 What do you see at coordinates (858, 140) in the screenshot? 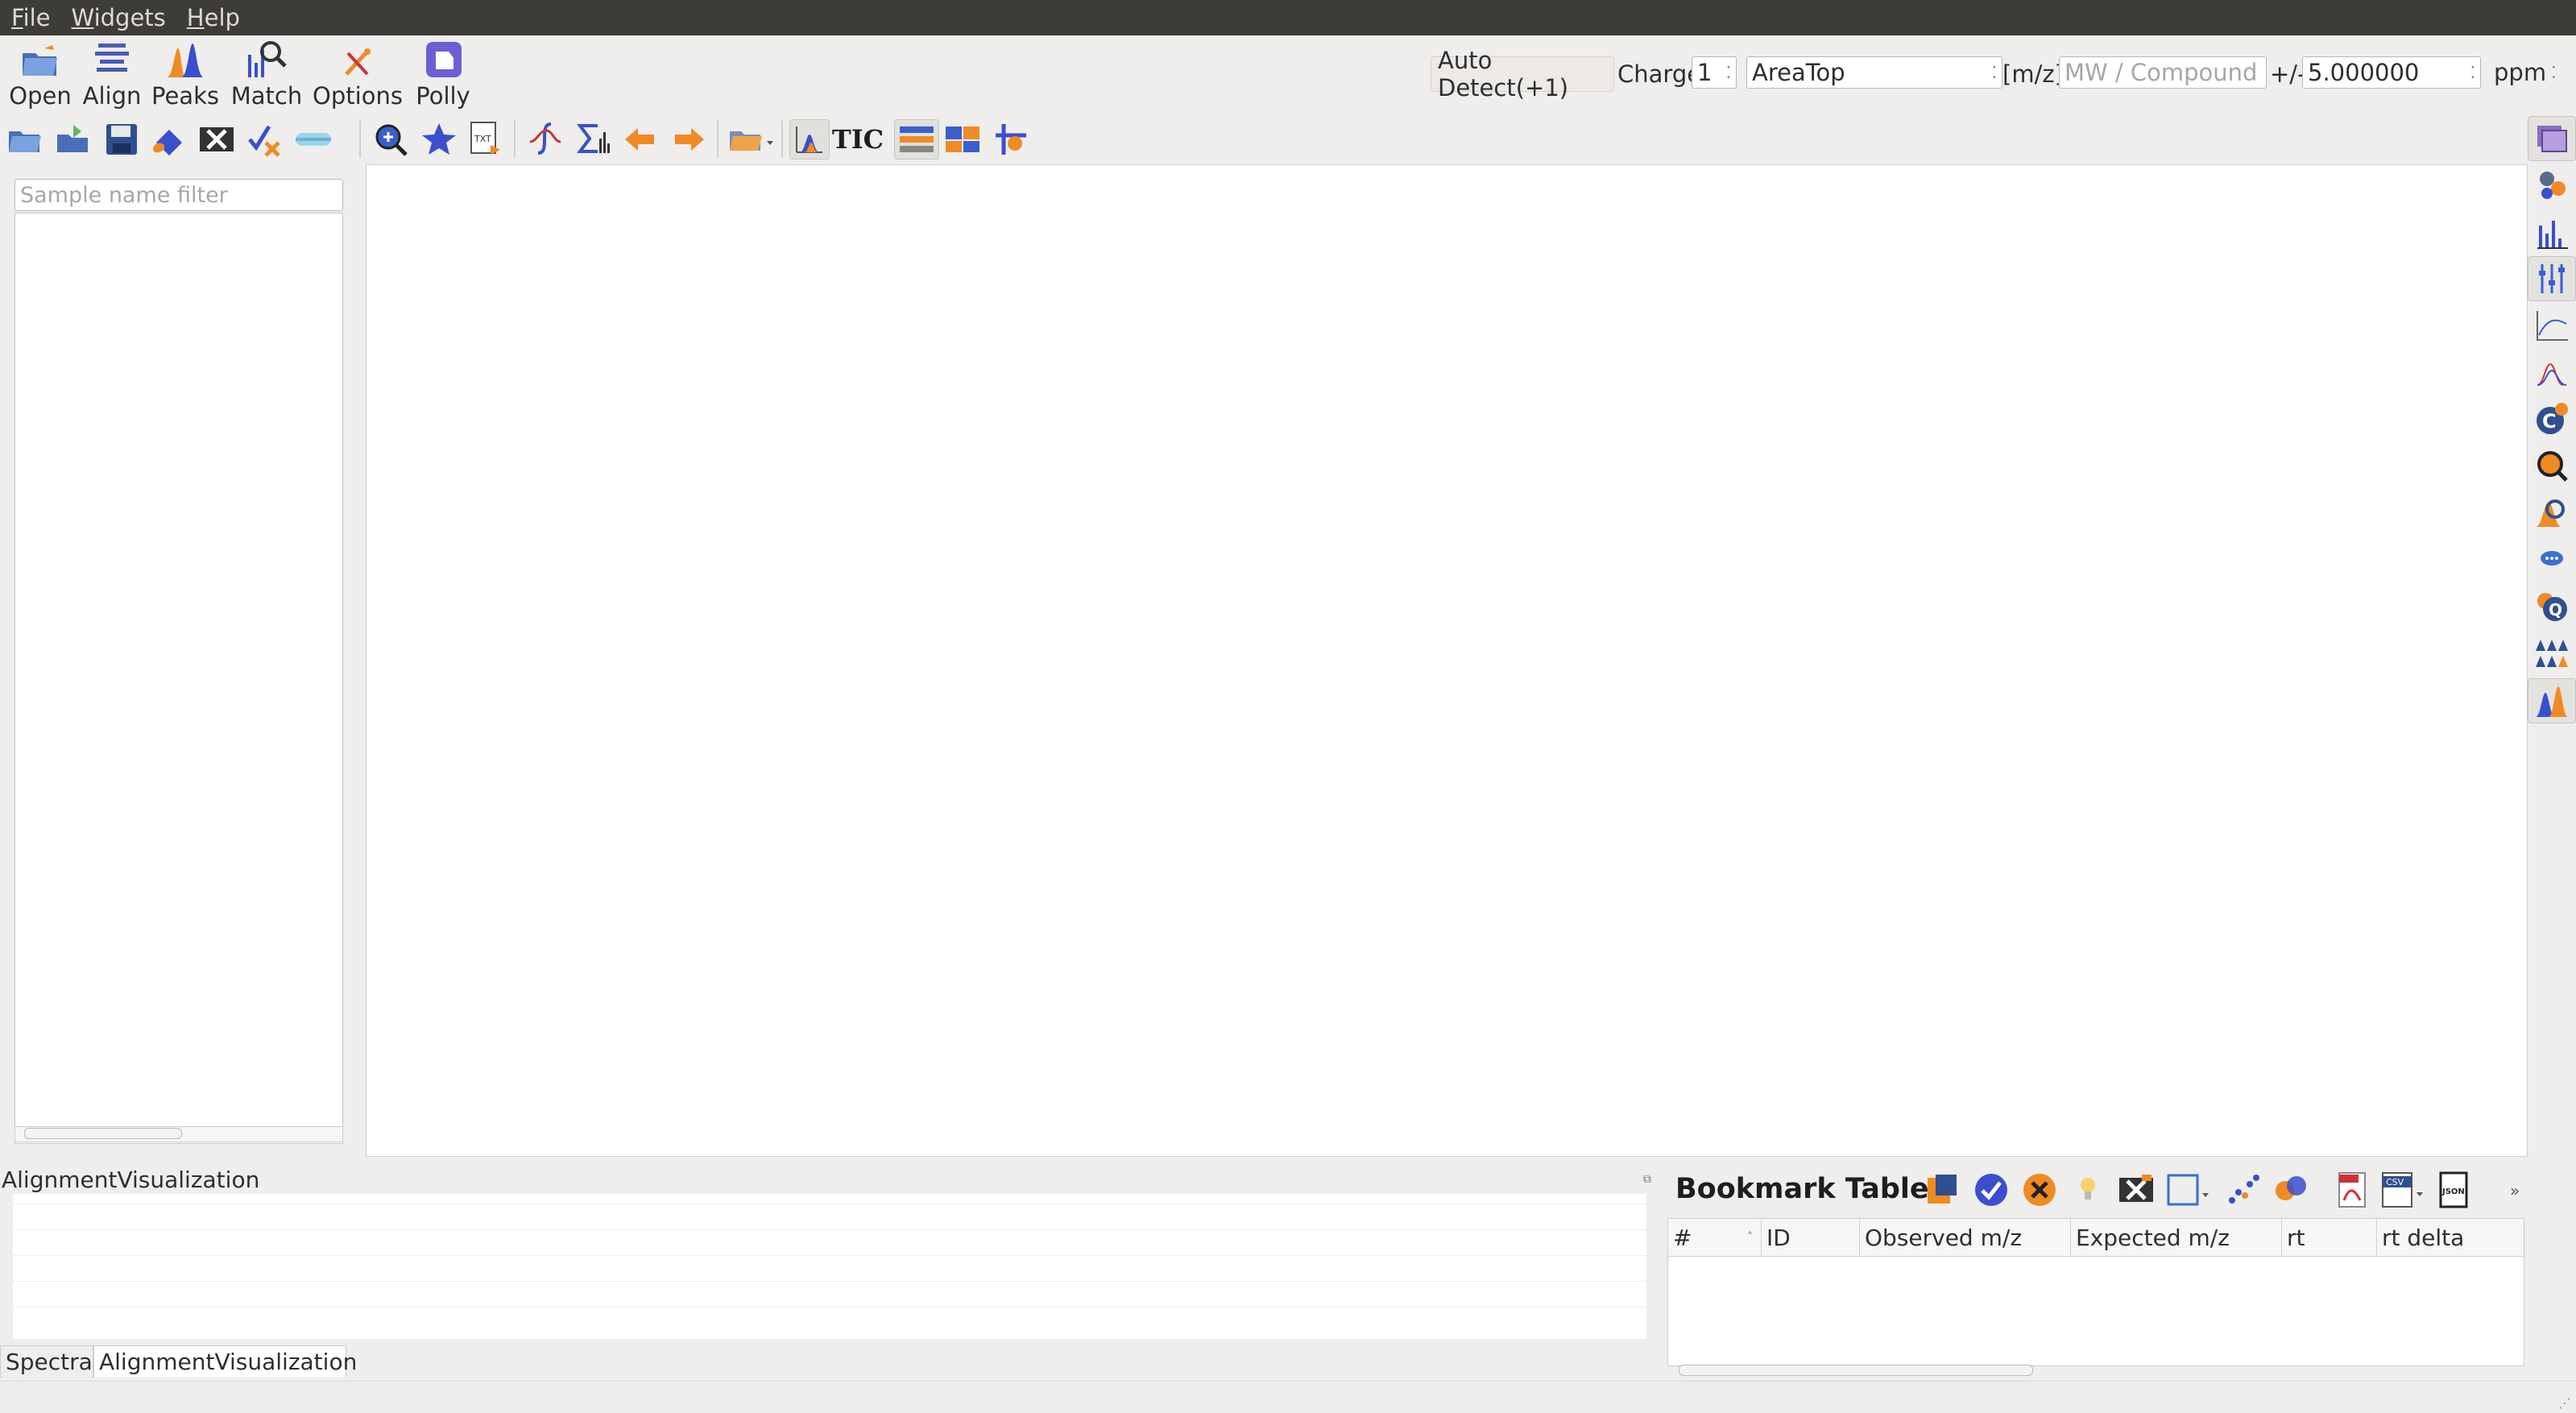
I see `tic-button: TIC` at bounding box center [858, 140].